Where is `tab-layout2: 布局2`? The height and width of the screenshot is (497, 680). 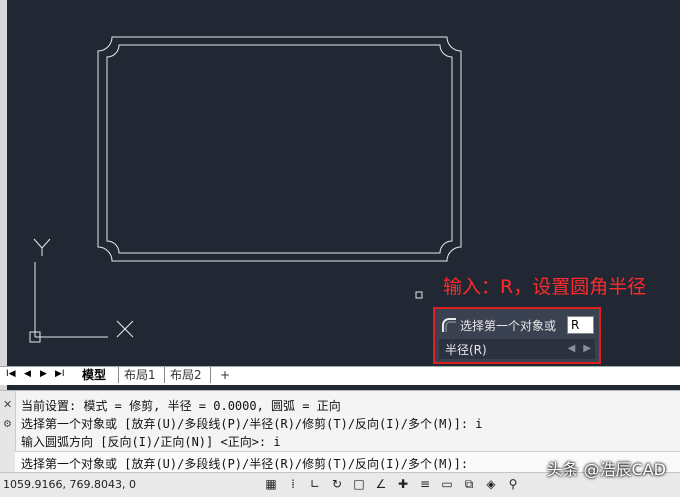 tab-layout2: 布局2 is located at coordinates (186, 375).